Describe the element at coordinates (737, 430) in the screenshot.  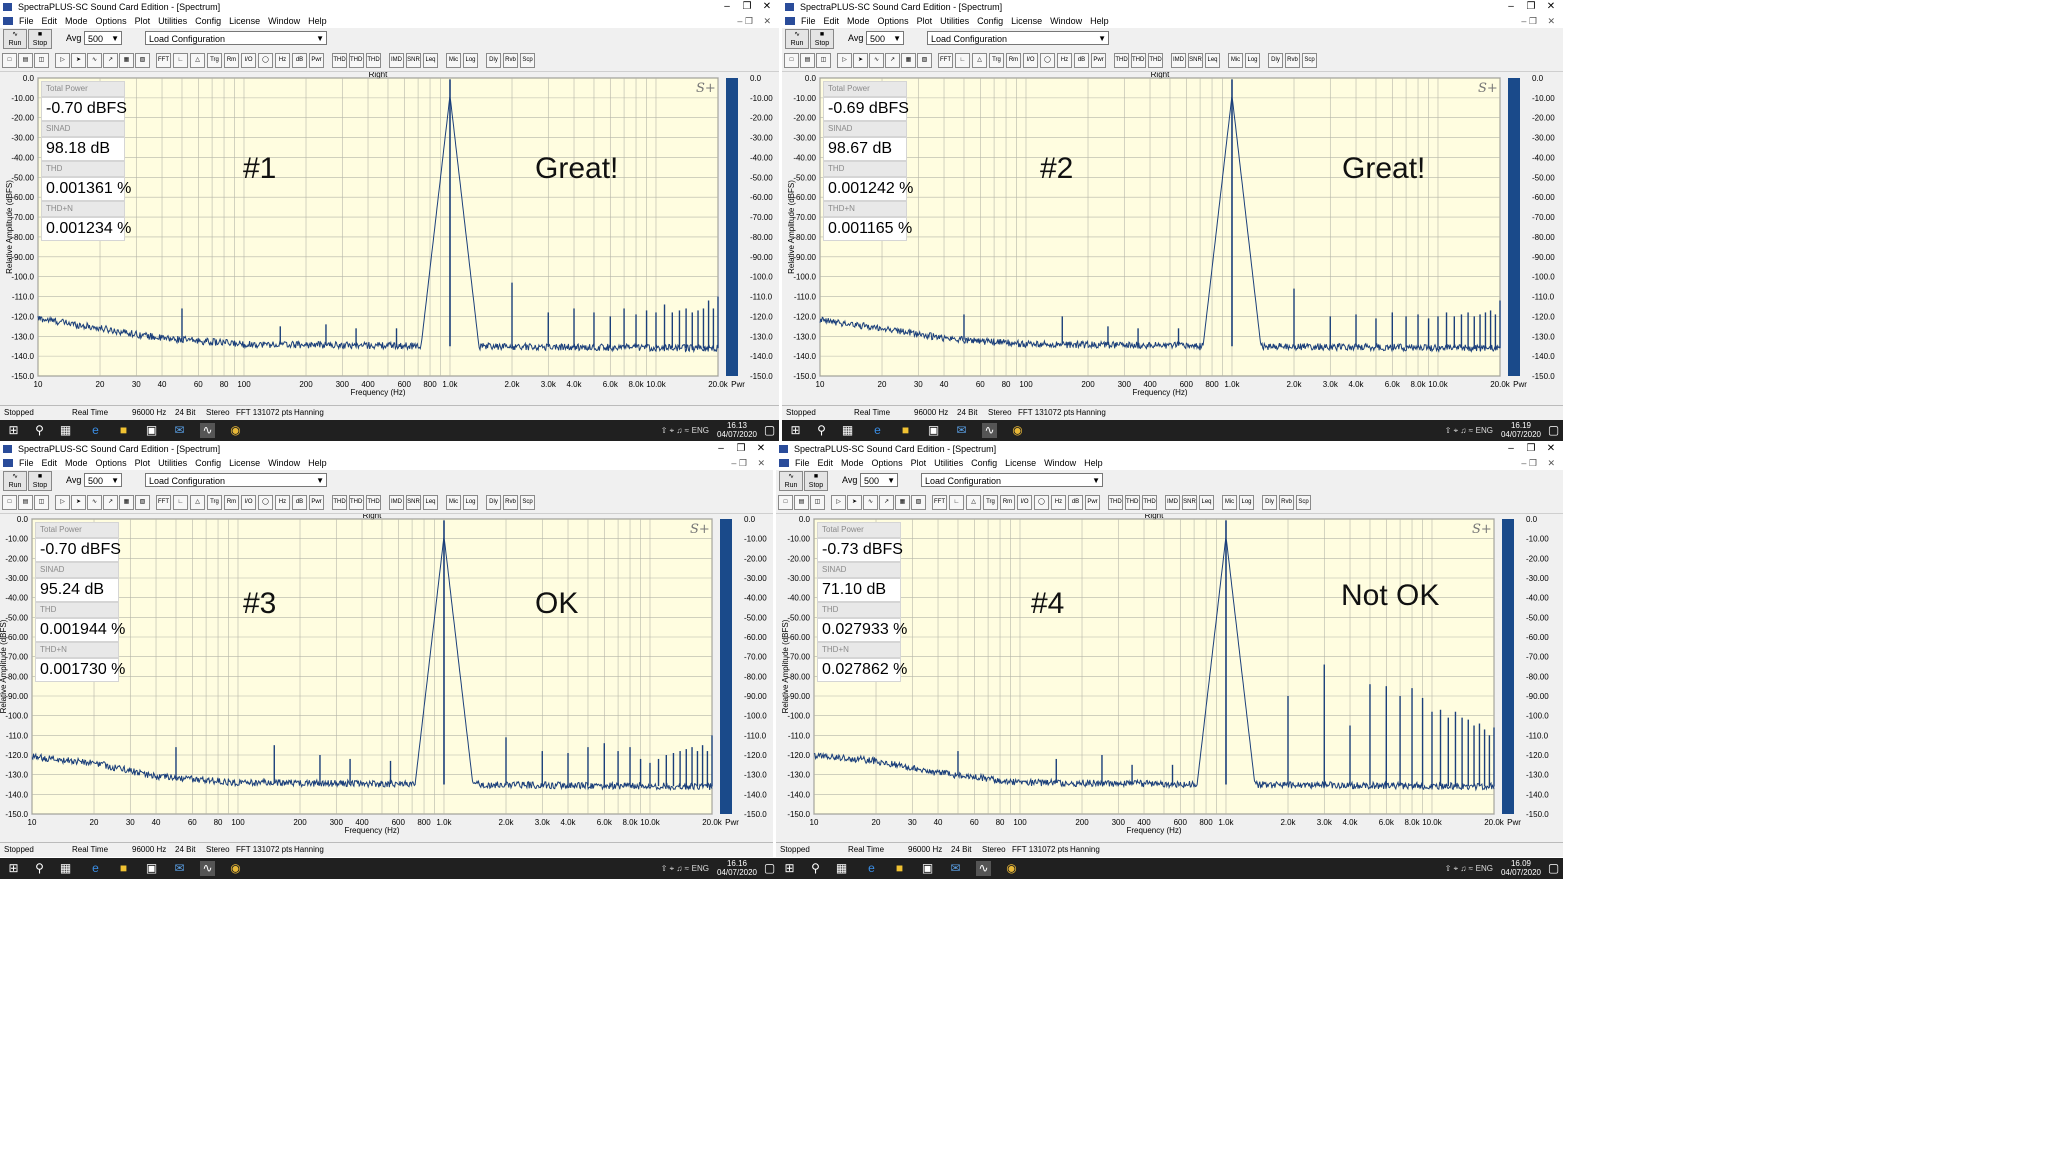
I see `clock: 16.13 04/07/2020` at that location.